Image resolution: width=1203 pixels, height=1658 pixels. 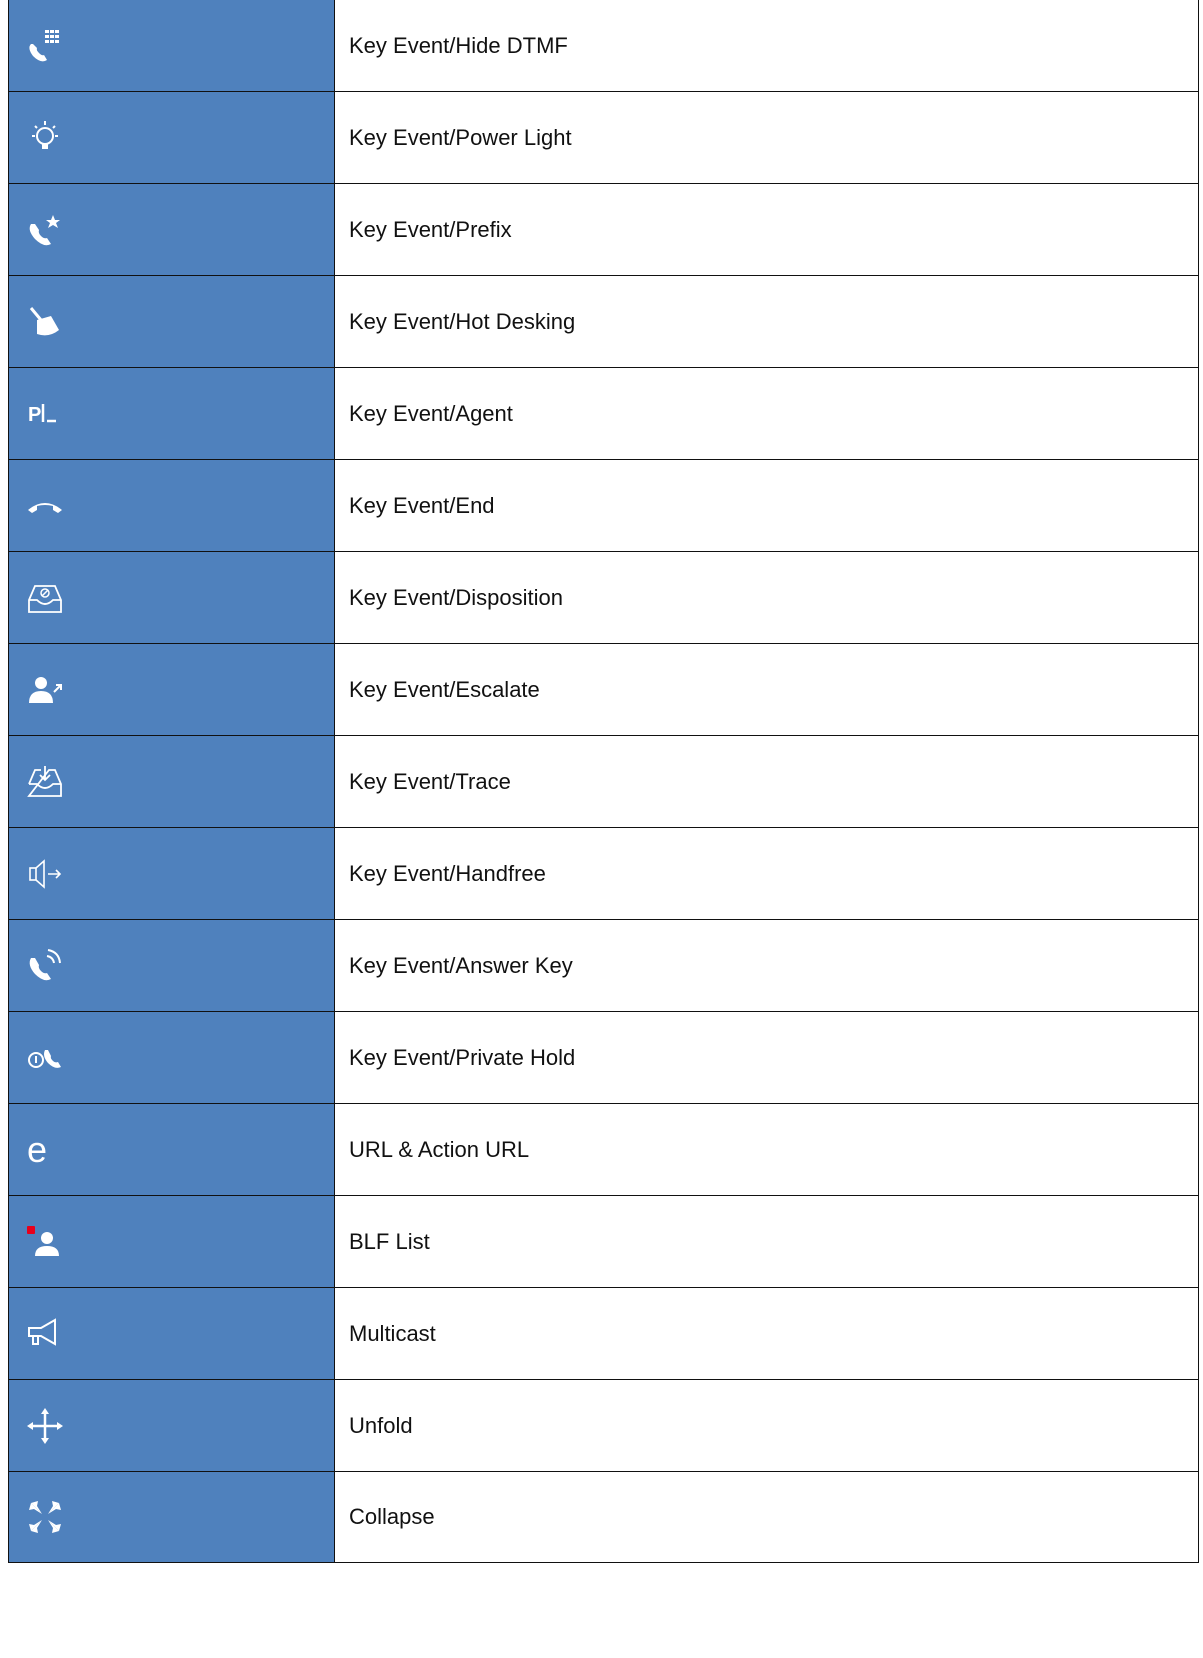 I want to click on row-label: Key Event/Agent, so click(x=766, y=413).